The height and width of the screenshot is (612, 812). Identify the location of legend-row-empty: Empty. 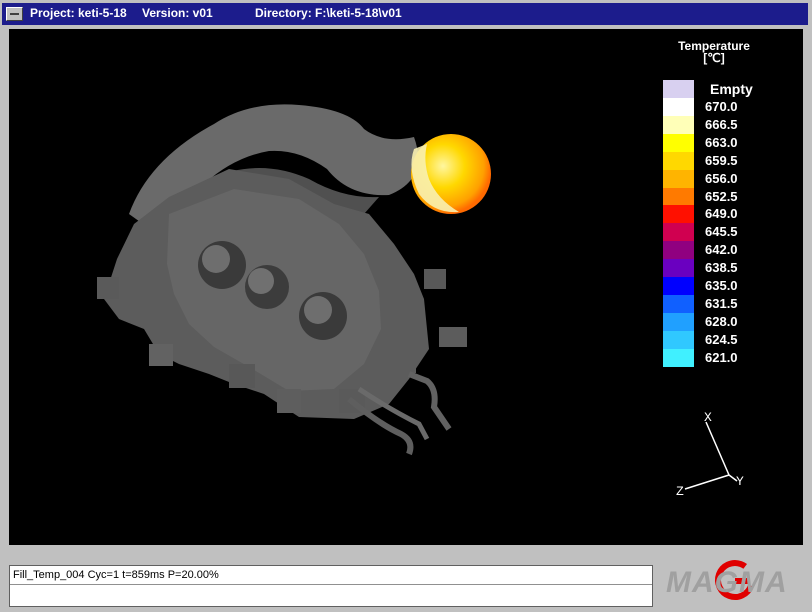
(723, 89).